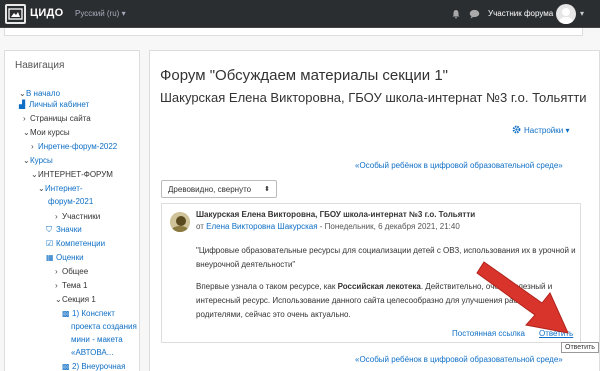 This screenshot has width=600, height=371. Describe the element at coordinates (78, 146) in the screenshot. I see `nav-item-label: Инретне-форум-2022` at that location.